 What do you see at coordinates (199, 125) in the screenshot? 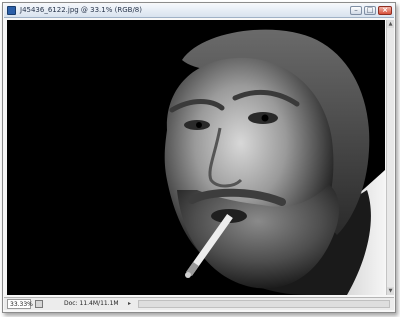
I see `left-pupil` at bounding box center [199, 125].